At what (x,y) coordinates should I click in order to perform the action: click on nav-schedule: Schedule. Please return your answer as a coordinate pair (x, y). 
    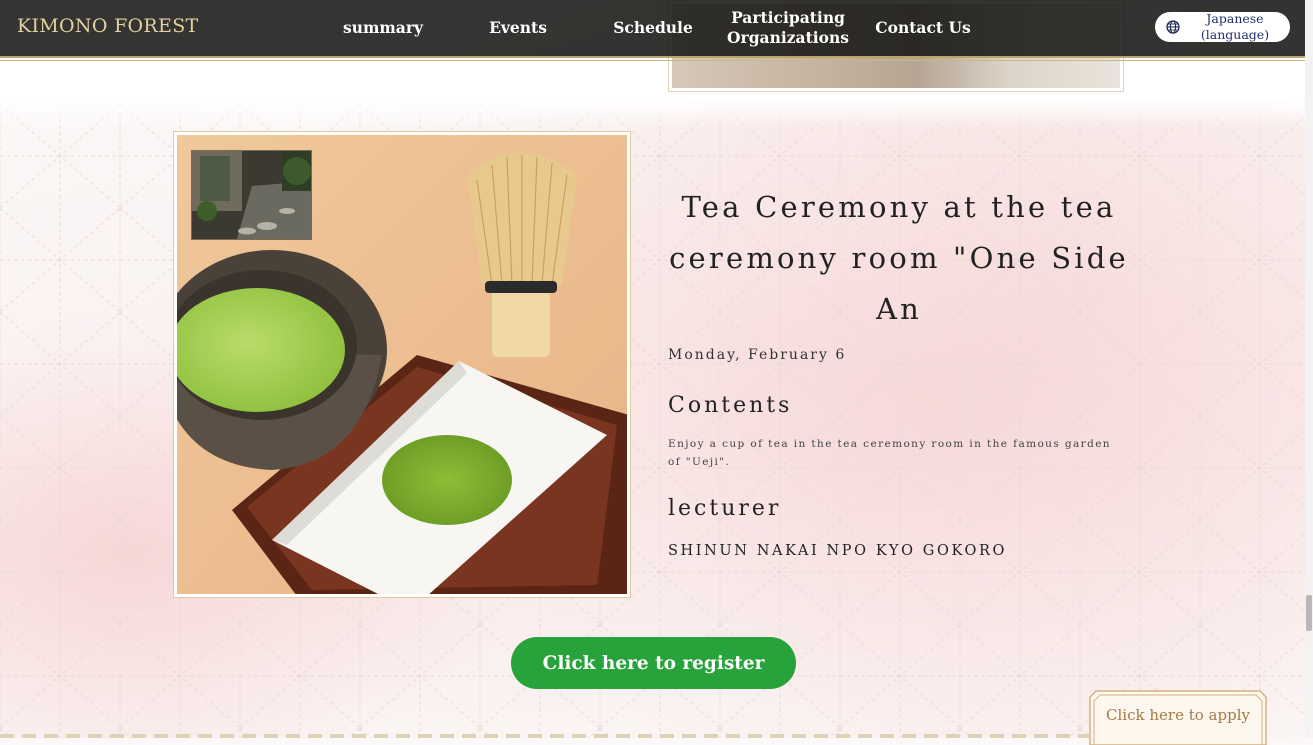
    Looking at the image, I should click on (653, 28).